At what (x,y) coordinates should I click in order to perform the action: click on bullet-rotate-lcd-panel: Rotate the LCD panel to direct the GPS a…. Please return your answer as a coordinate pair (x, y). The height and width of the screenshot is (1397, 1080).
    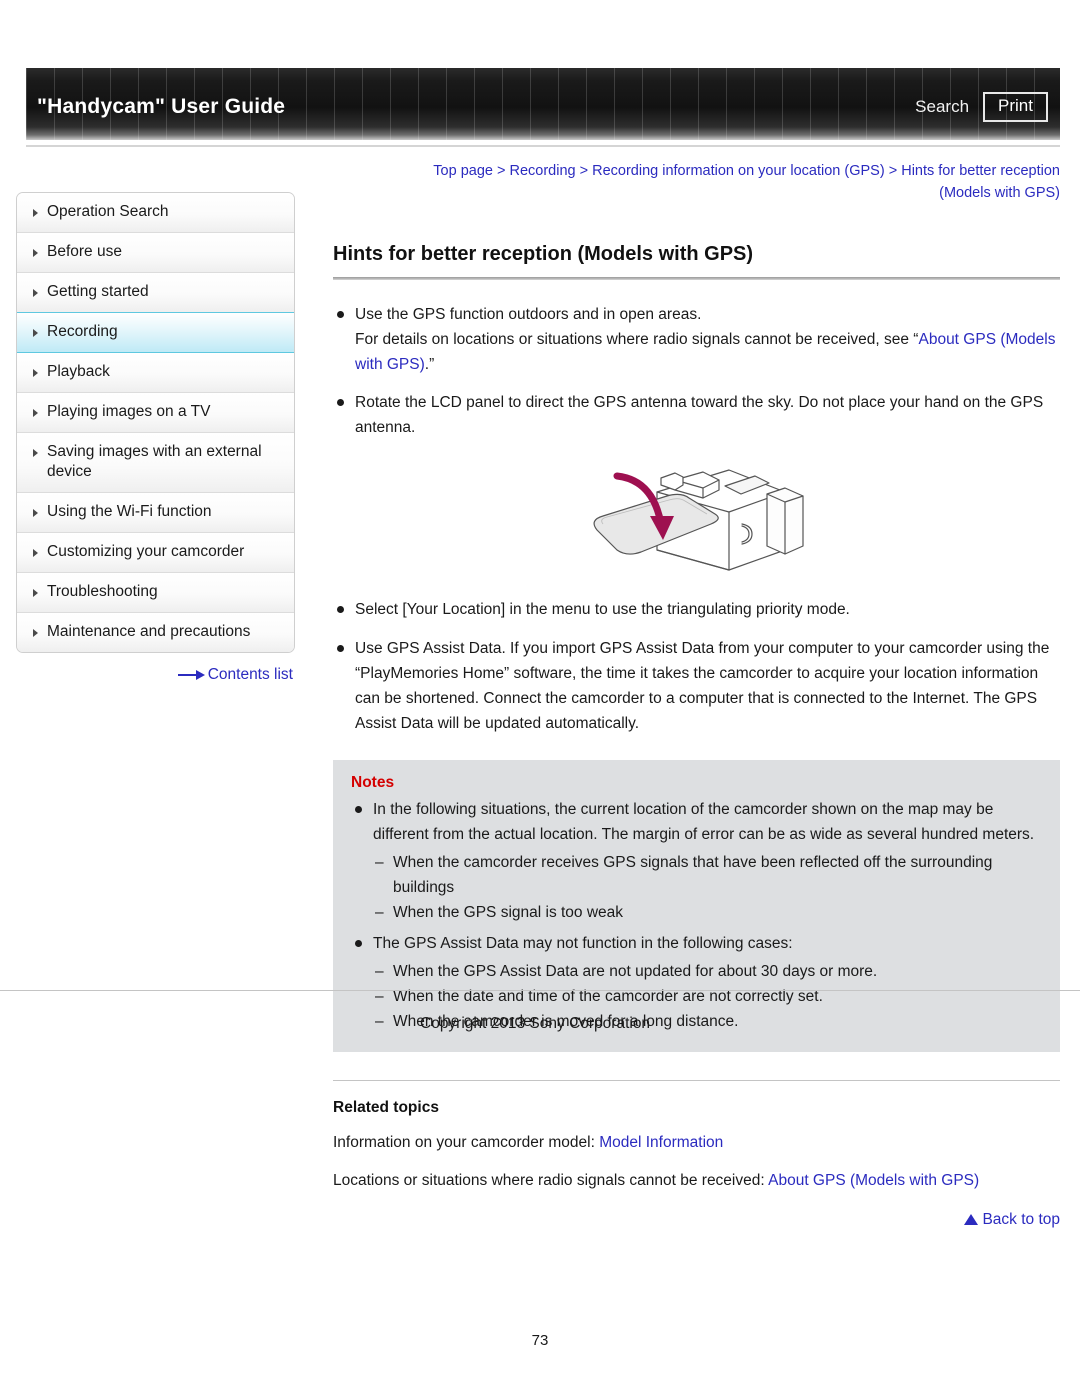
    Looking at the image, I should click on (696, 415).